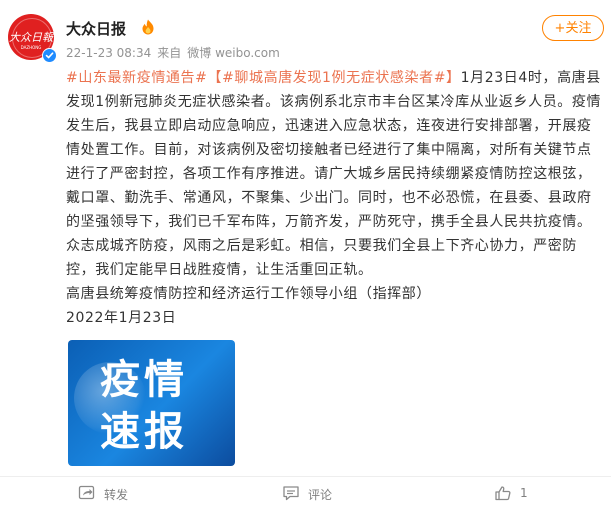  I want to click on repost-label: 转发, so click(116, 495).